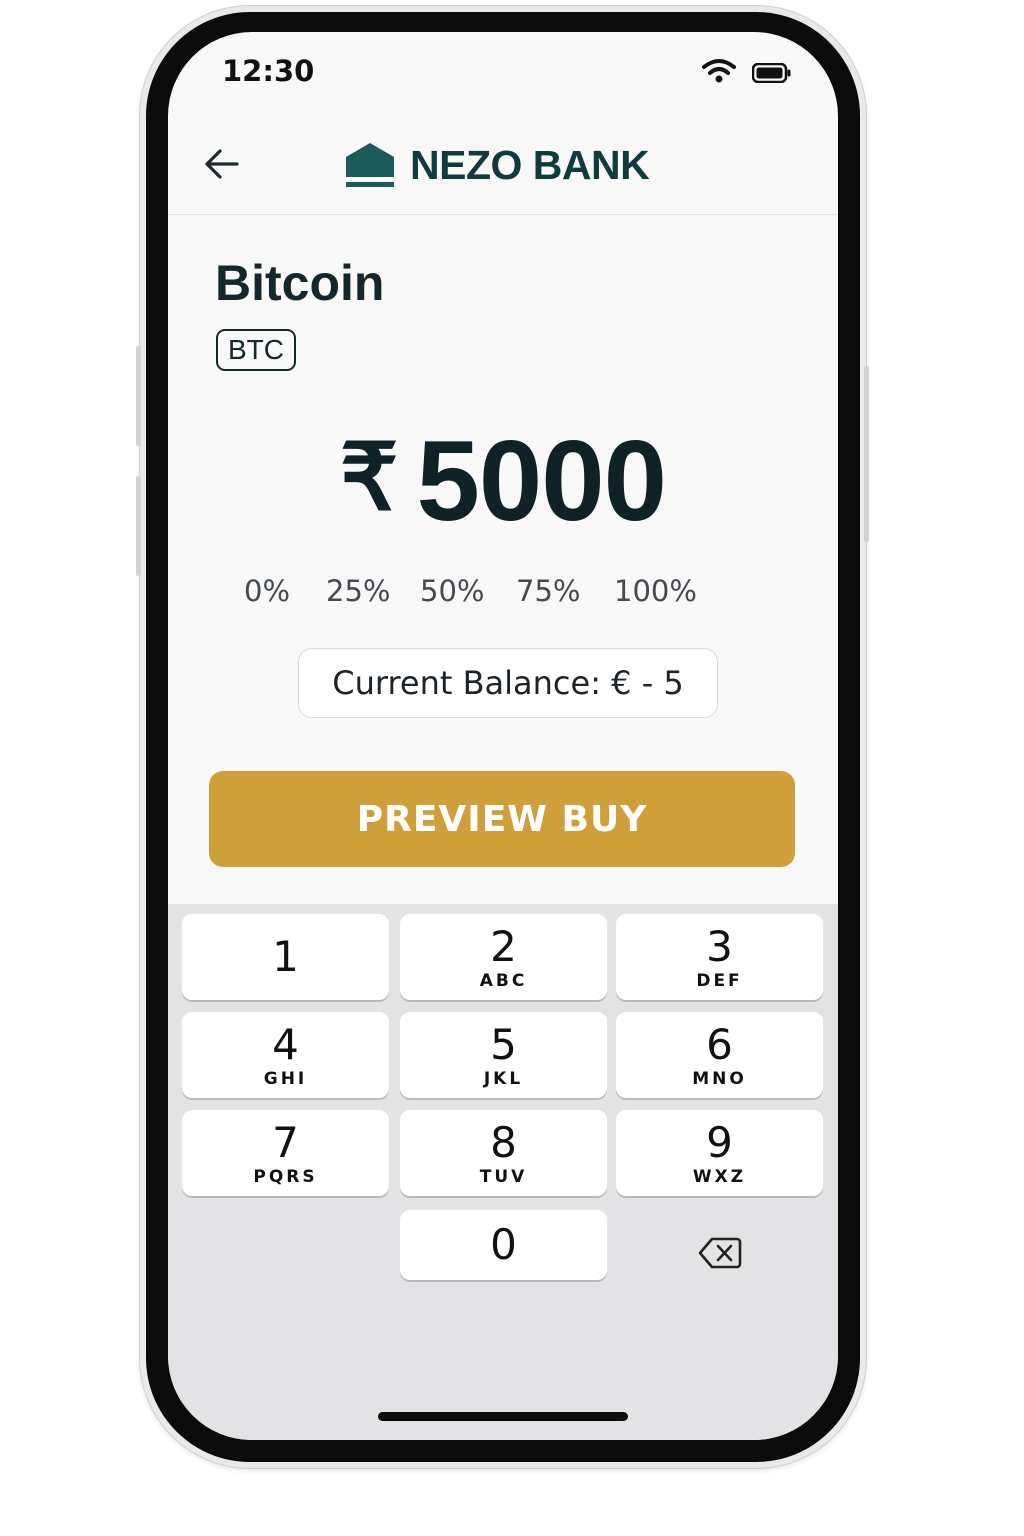  What do you see at coordinates (503, 946) in the screenshot?
I see `key-digit: 2` at bounding box center [503, 946].